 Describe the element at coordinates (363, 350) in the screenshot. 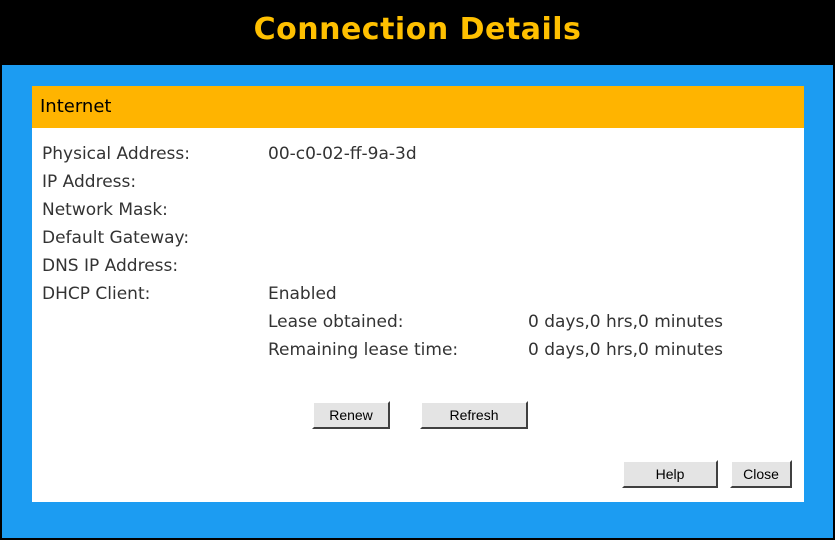

I see `remaining-lease-time-label: Remaining lease time:` at that location.